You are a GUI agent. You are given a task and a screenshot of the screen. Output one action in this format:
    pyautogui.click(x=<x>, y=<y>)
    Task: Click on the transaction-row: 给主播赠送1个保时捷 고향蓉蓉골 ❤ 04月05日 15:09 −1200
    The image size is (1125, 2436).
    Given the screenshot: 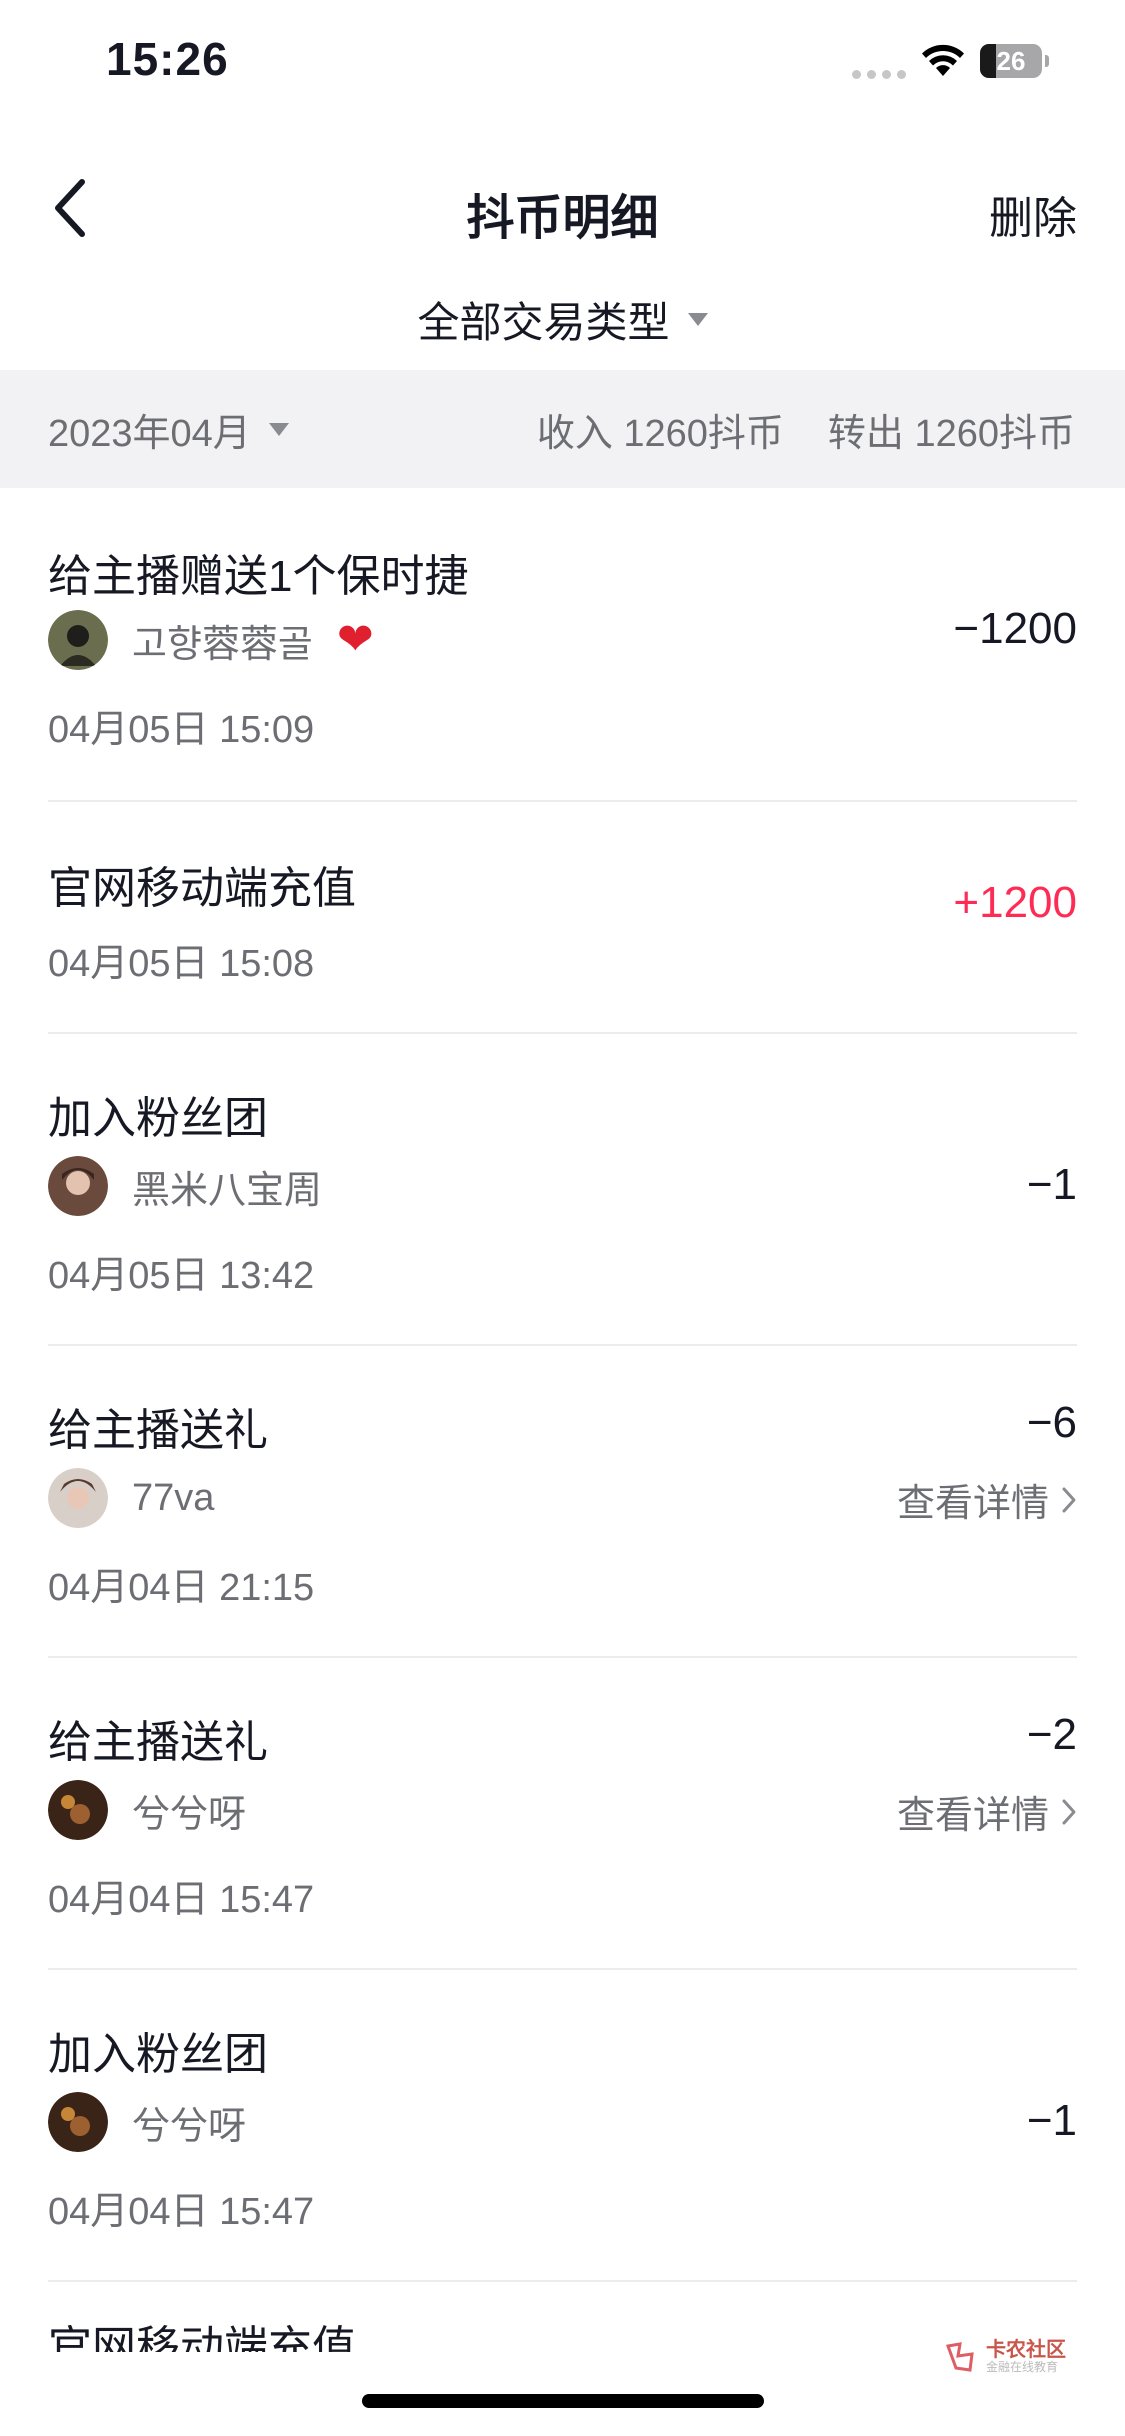 What is the action you would take?
    pyautogui.click(x=562, y=645)
    